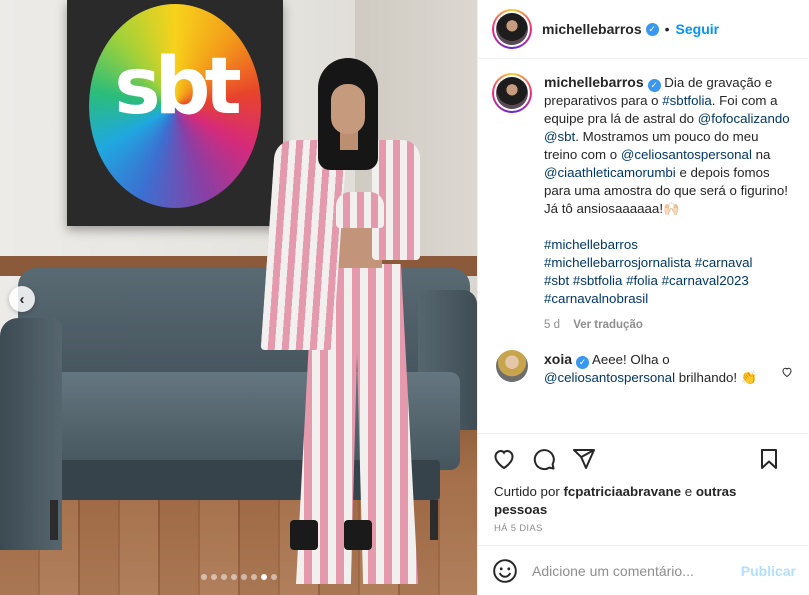 This screenshot has height=595, width=809. I want to click on share-icon, so click(584, 459).